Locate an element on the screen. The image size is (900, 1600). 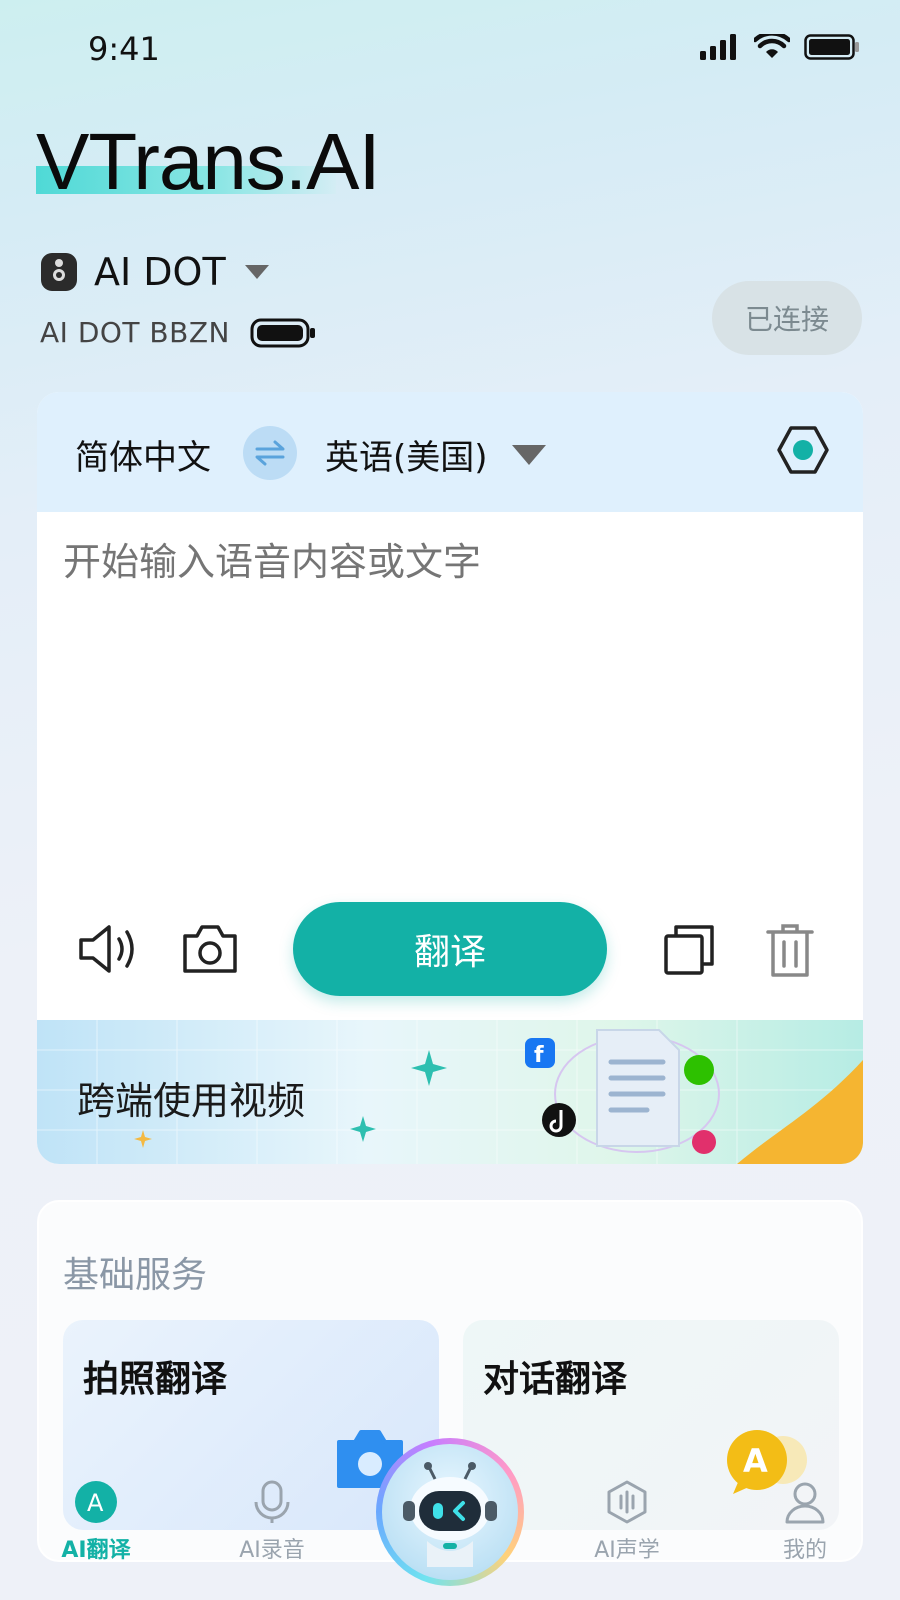
language-bar: 简体中文 英语(美国) is located at coordinates (450, 452).